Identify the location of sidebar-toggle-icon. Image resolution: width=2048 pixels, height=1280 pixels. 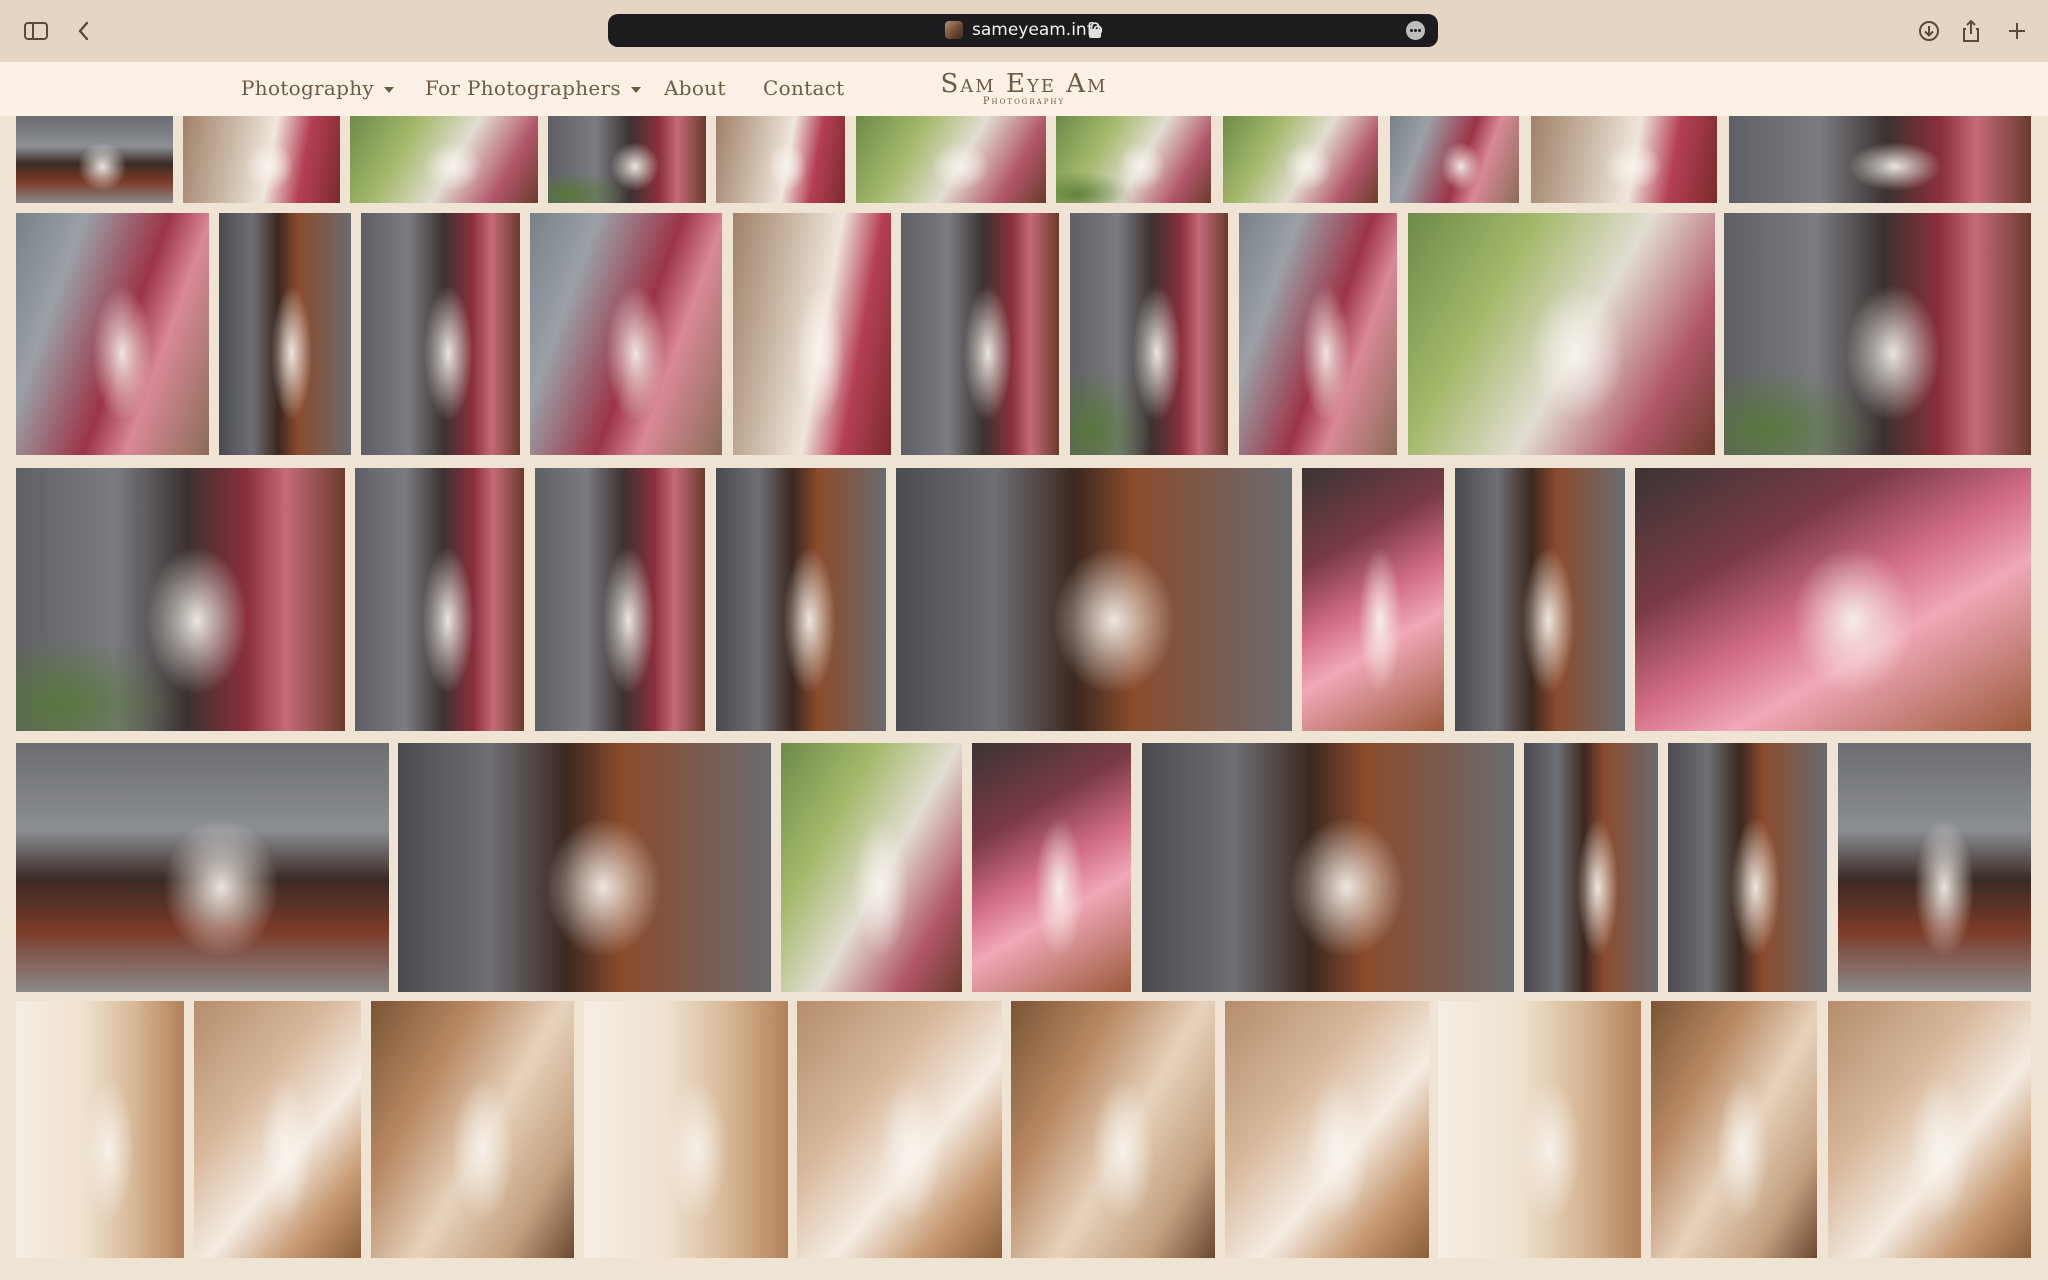
(36, 31).